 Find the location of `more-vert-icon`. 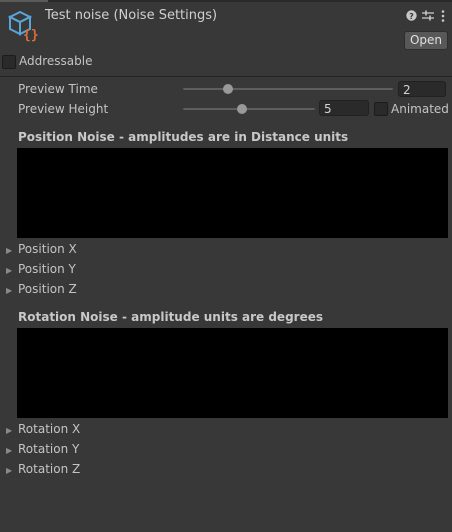

more-vert-icon is located at coordinates (443, 16).